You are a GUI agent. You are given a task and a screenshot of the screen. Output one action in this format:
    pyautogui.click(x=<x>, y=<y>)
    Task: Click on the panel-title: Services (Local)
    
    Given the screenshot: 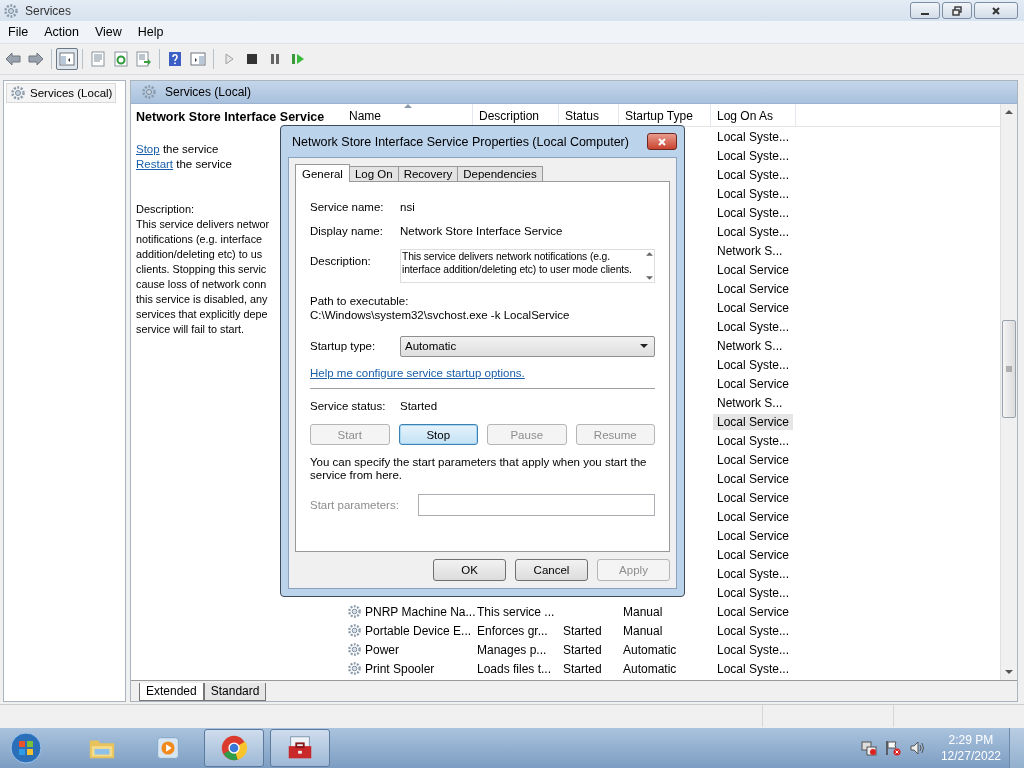 What is the action you would take?
    pyautogui.click(x=208, y=92)
    